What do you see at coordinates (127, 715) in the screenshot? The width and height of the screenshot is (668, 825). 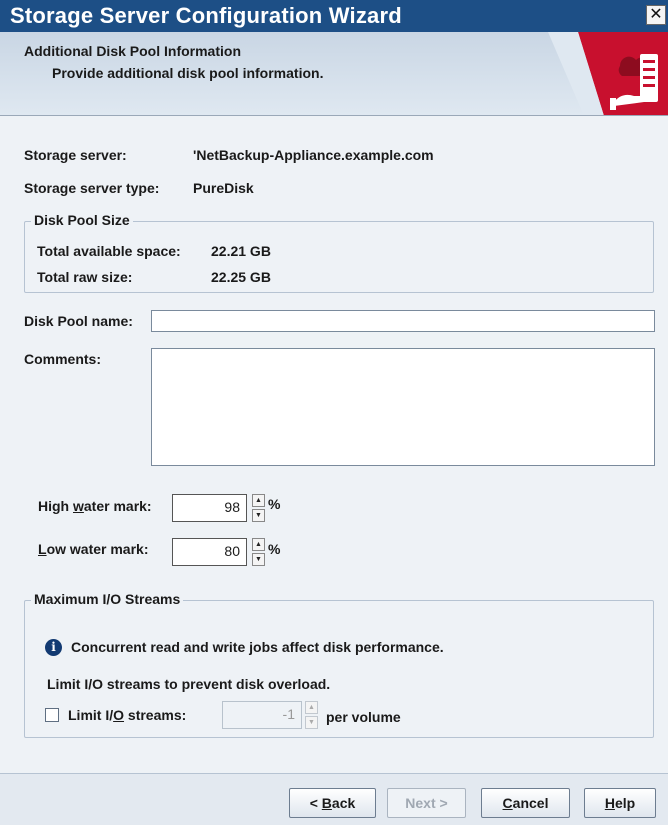 I see `limit-io-streams-label: Limit I/O streams:` at bounding box center [127, 715].